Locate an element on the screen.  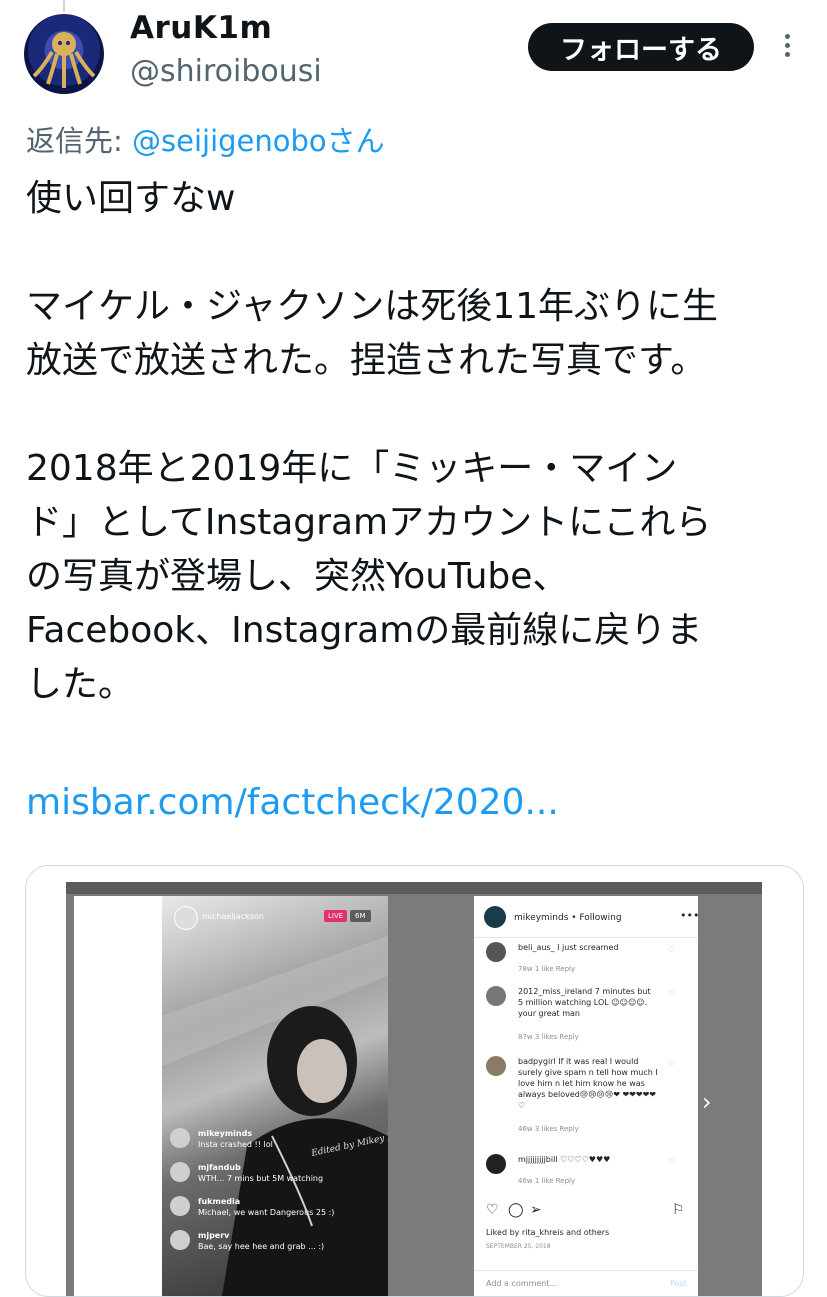
liked-by: Liked by rita_khreis and others is located at coordinates (548, 1232).